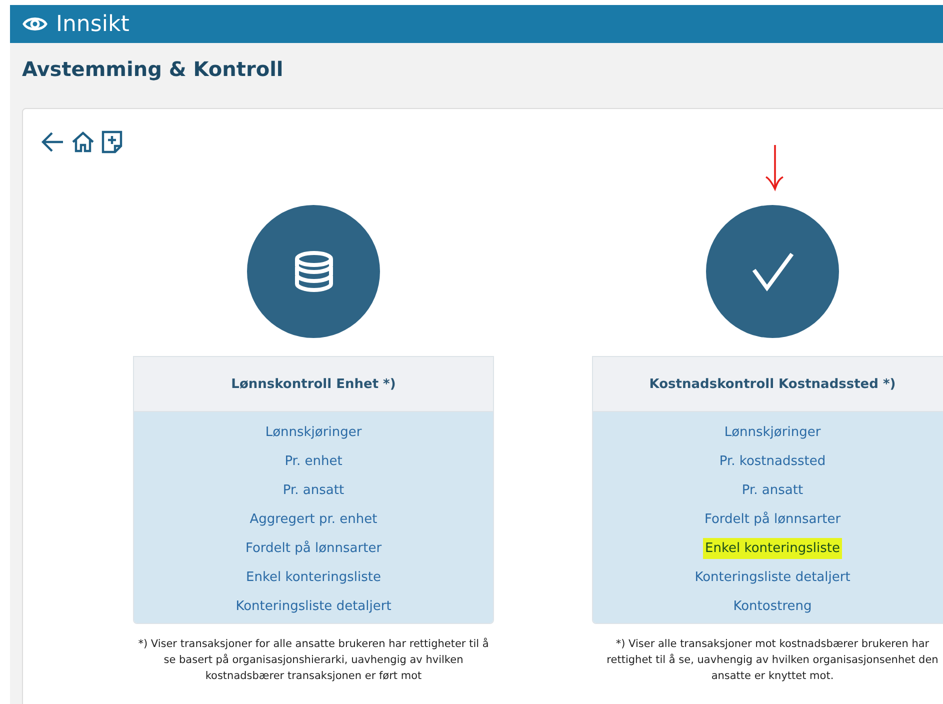 Image resolution: width=943 pixels, height=704 pixels. What do you see at coordinates (153, 69) in the screenshot?
I see `page-title: Avstemming & Kontroll` at bounding box center [153, 69].